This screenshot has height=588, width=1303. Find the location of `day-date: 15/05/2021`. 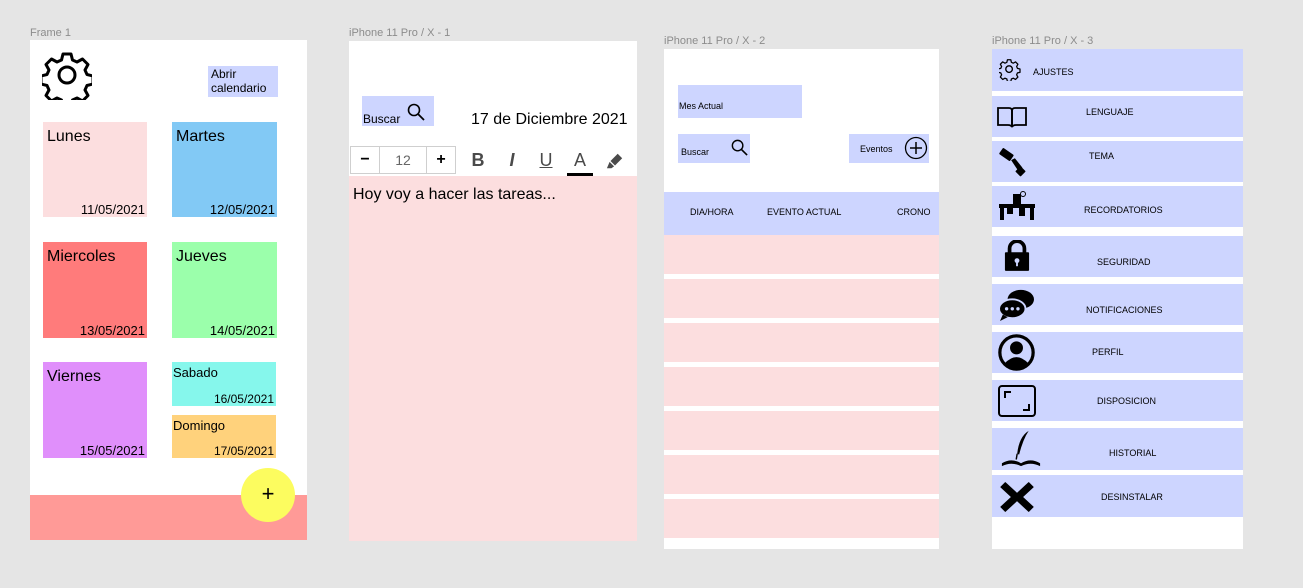

day-date: 15/05/2021 is located at coordinates (112, 450).